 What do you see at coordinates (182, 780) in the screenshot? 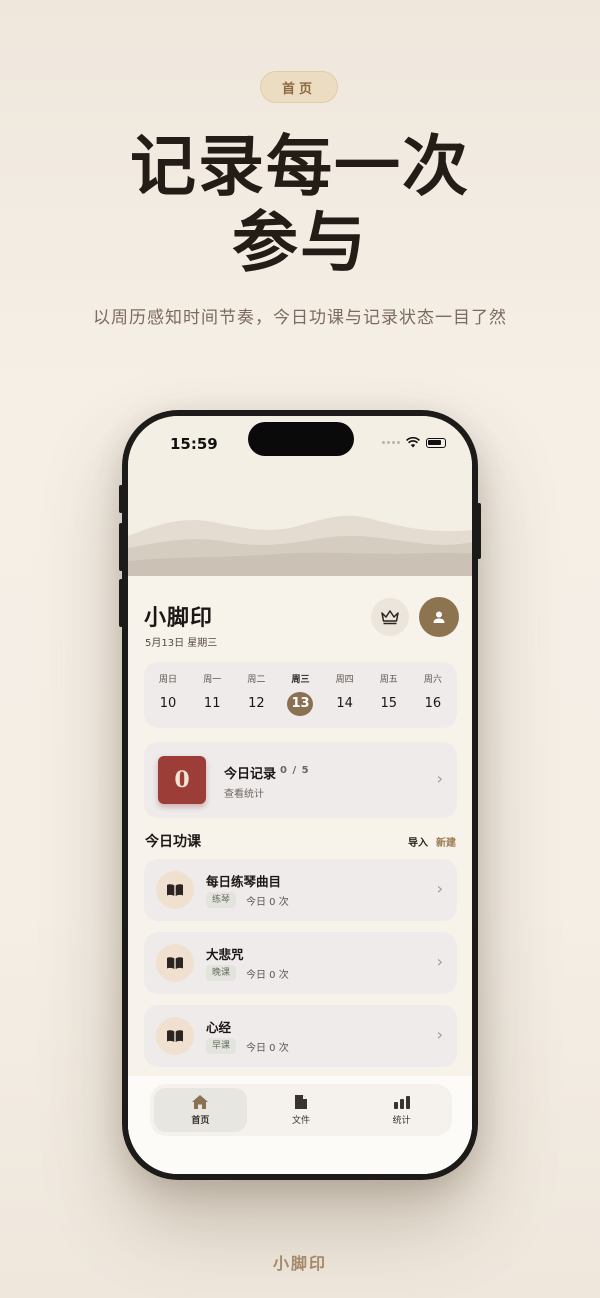
I see `record-count-badge: 0` at bounding box center [182, 780].